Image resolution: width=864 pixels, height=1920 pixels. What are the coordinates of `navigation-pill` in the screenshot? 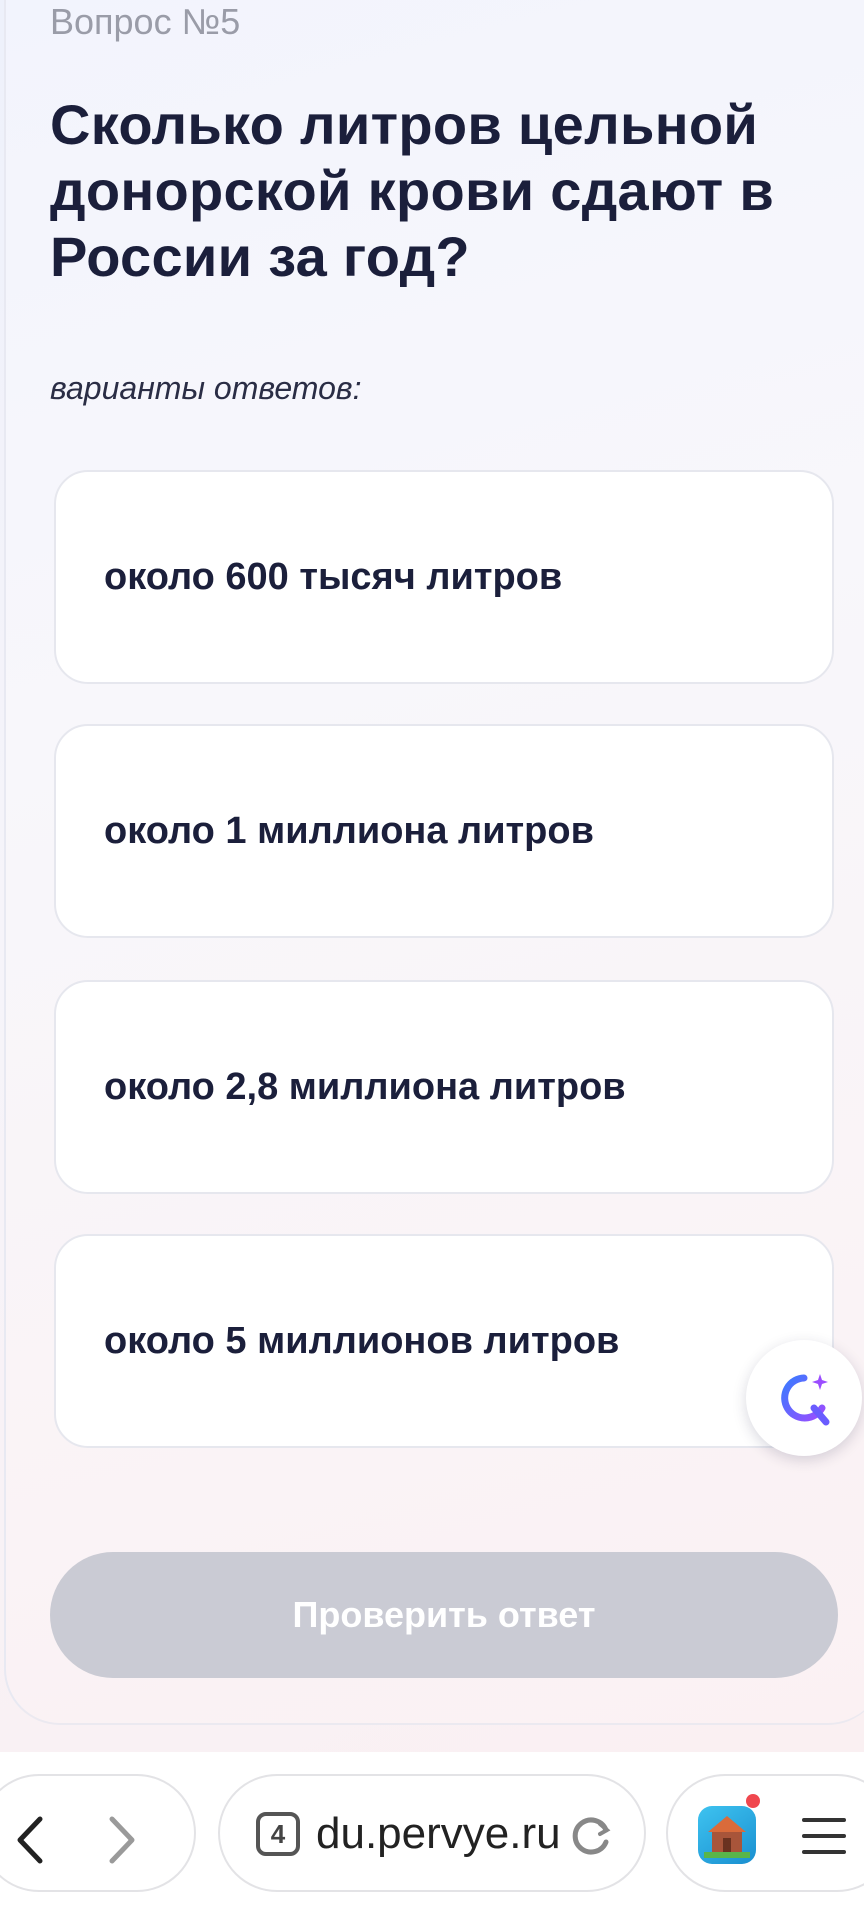 It's located at (98, 1833).